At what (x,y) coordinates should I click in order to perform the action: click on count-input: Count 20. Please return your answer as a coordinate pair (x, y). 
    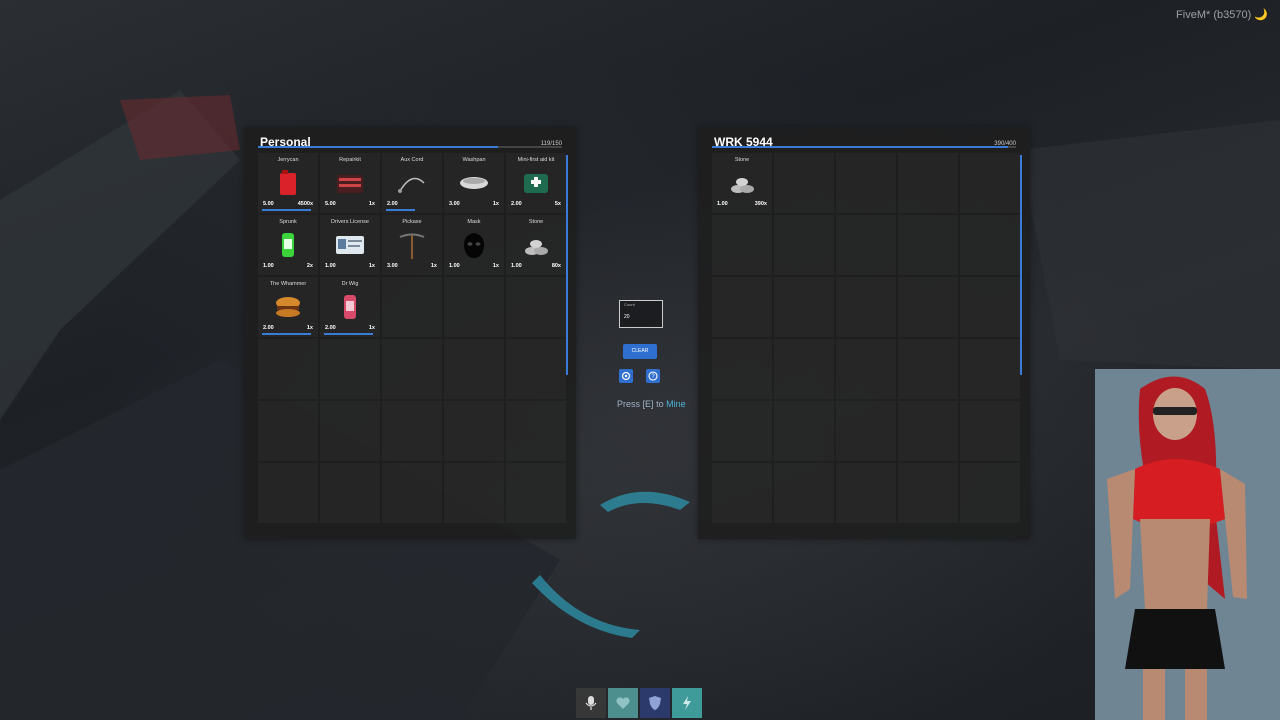
    Looking at the image, I should click on (641, 314).